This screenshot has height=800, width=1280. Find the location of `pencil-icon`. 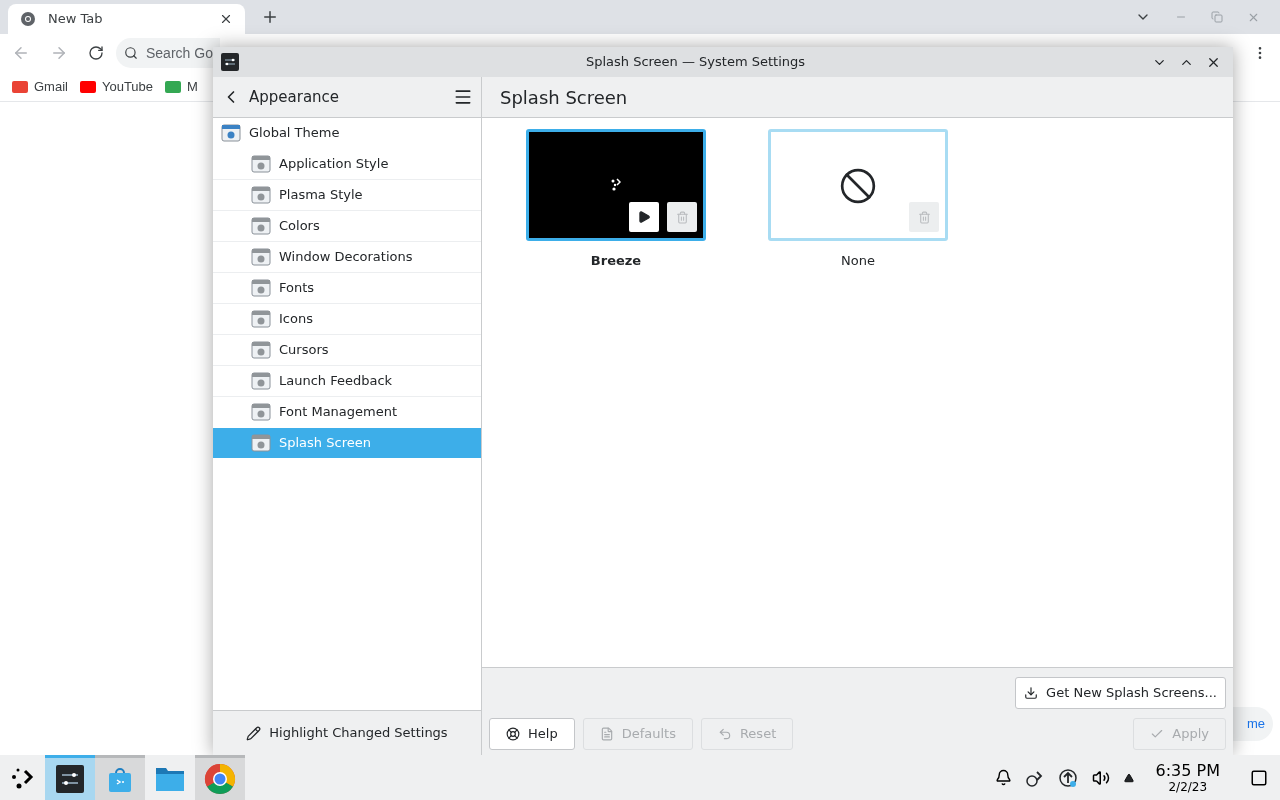

pencil-icon is located at coordinates (254, 733).